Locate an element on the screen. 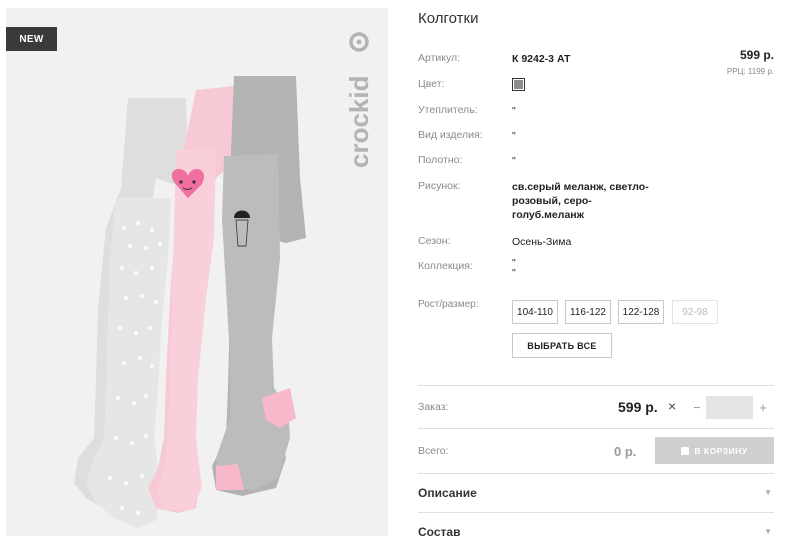 The width and height of the screenshot is (800, 536). product-rrp: РРЦ: 1199 р. is located at coordinates (750, 71).